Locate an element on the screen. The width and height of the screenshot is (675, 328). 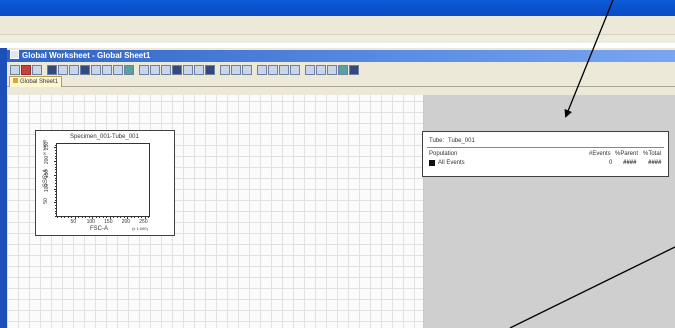
annotation-arrow is located at coordinates (589, 59).